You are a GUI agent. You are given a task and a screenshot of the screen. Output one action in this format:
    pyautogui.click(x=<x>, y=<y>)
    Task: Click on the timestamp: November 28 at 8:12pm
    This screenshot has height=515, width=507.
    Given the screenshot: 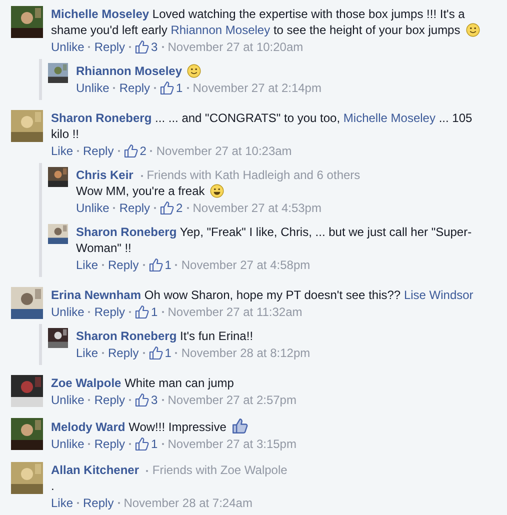 What is the action you would take?
    pyautogui.click(x=245, y=353)
    